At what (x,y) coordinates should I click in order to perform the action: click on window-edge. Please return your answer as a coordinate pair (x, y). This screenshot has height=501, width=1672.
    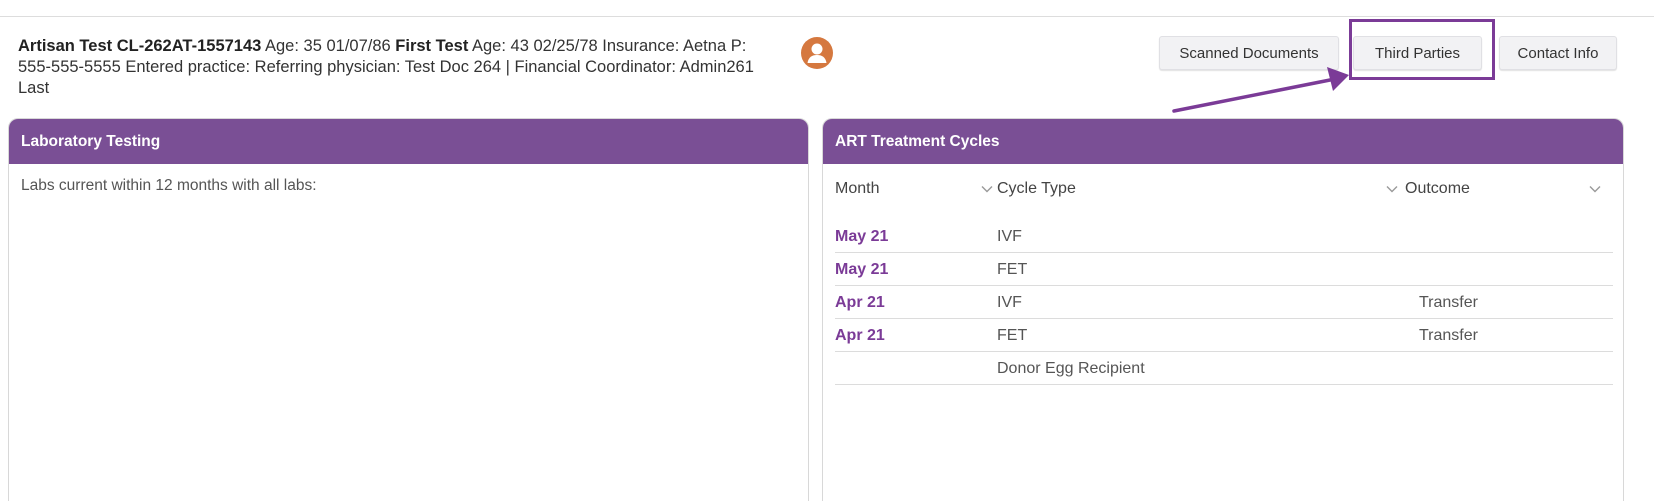
    Looking at the image, I should click on (1663, 250).